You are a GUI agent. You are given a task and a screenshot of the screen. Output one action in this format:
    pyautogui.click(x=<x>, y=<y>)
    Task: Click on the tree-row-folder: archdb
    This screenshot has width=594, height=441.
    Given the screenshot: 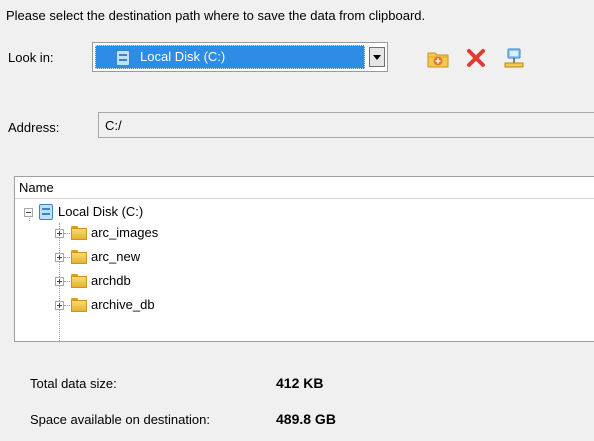 What is the action you would take?
    pyautogui.click(x=304, y=281)
    